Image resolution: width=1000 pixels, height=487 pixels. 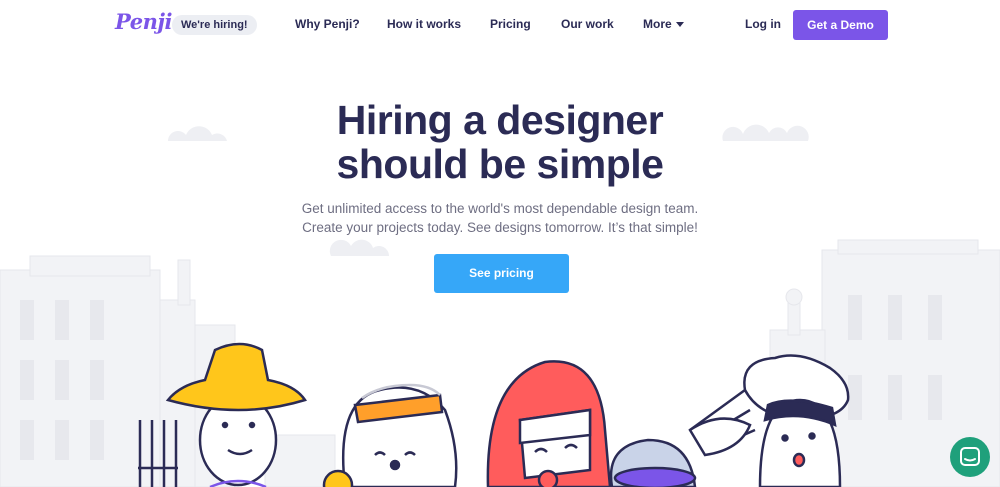 What do you see at coordinates (682, 437) in the screenshot?
I see `robot-character` at bounding box center [682, 437].